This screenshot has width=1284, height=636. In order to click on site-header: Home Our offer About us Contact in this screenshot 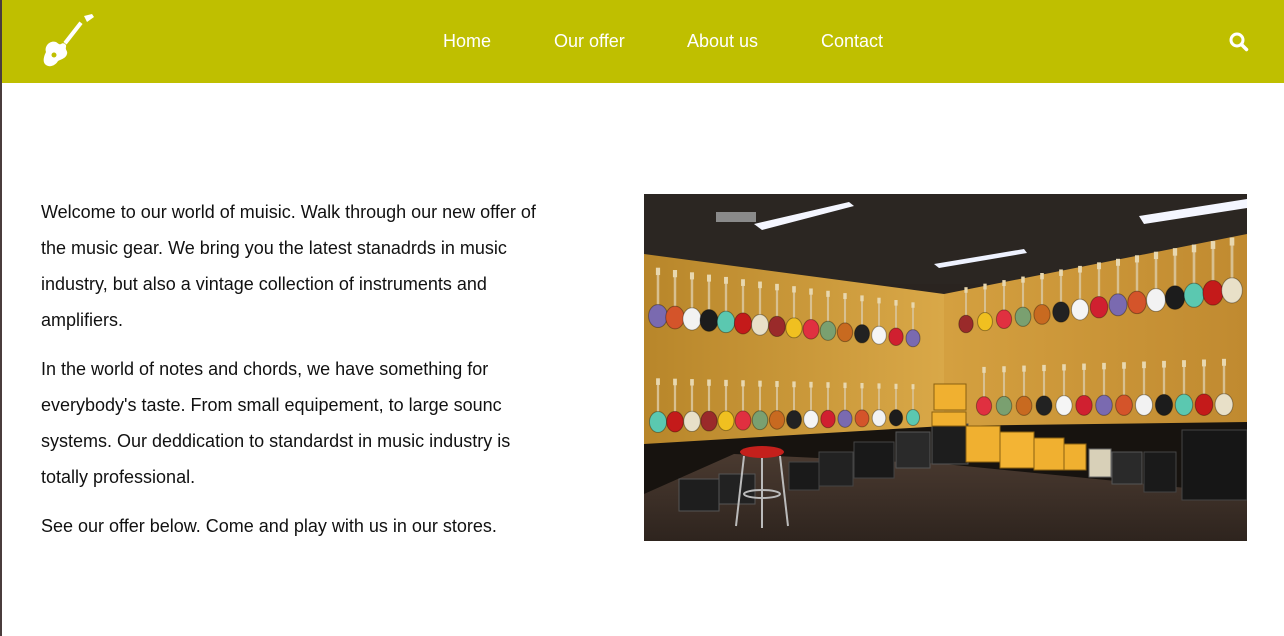, I will do `click(643, 41)`.